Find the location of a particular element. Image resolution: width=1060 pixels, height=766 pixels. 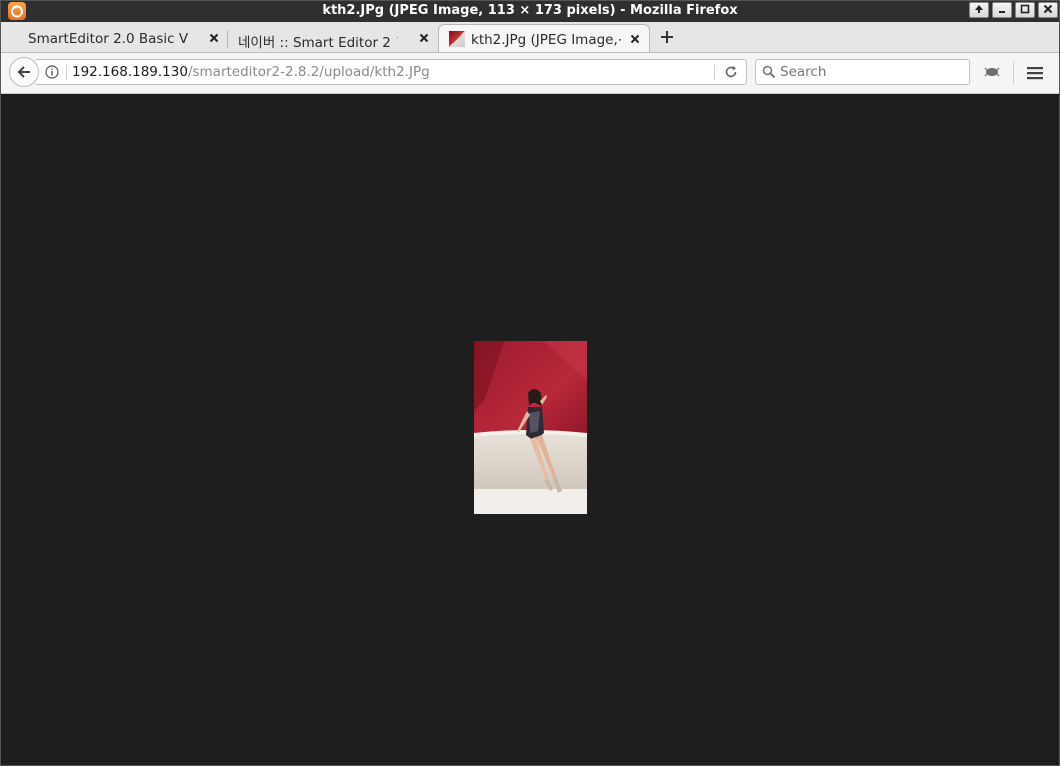

hamburger-menu-icon is located at coordinates (1035, 73).